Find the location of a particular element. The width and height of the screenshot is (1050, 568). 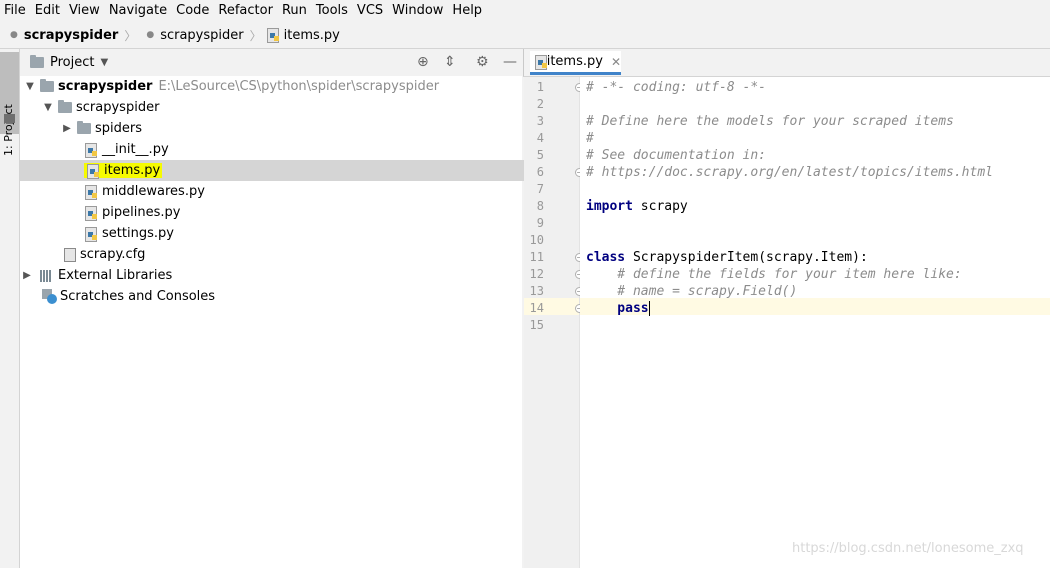

line-number: 13 is located at coordinates (536, 291).